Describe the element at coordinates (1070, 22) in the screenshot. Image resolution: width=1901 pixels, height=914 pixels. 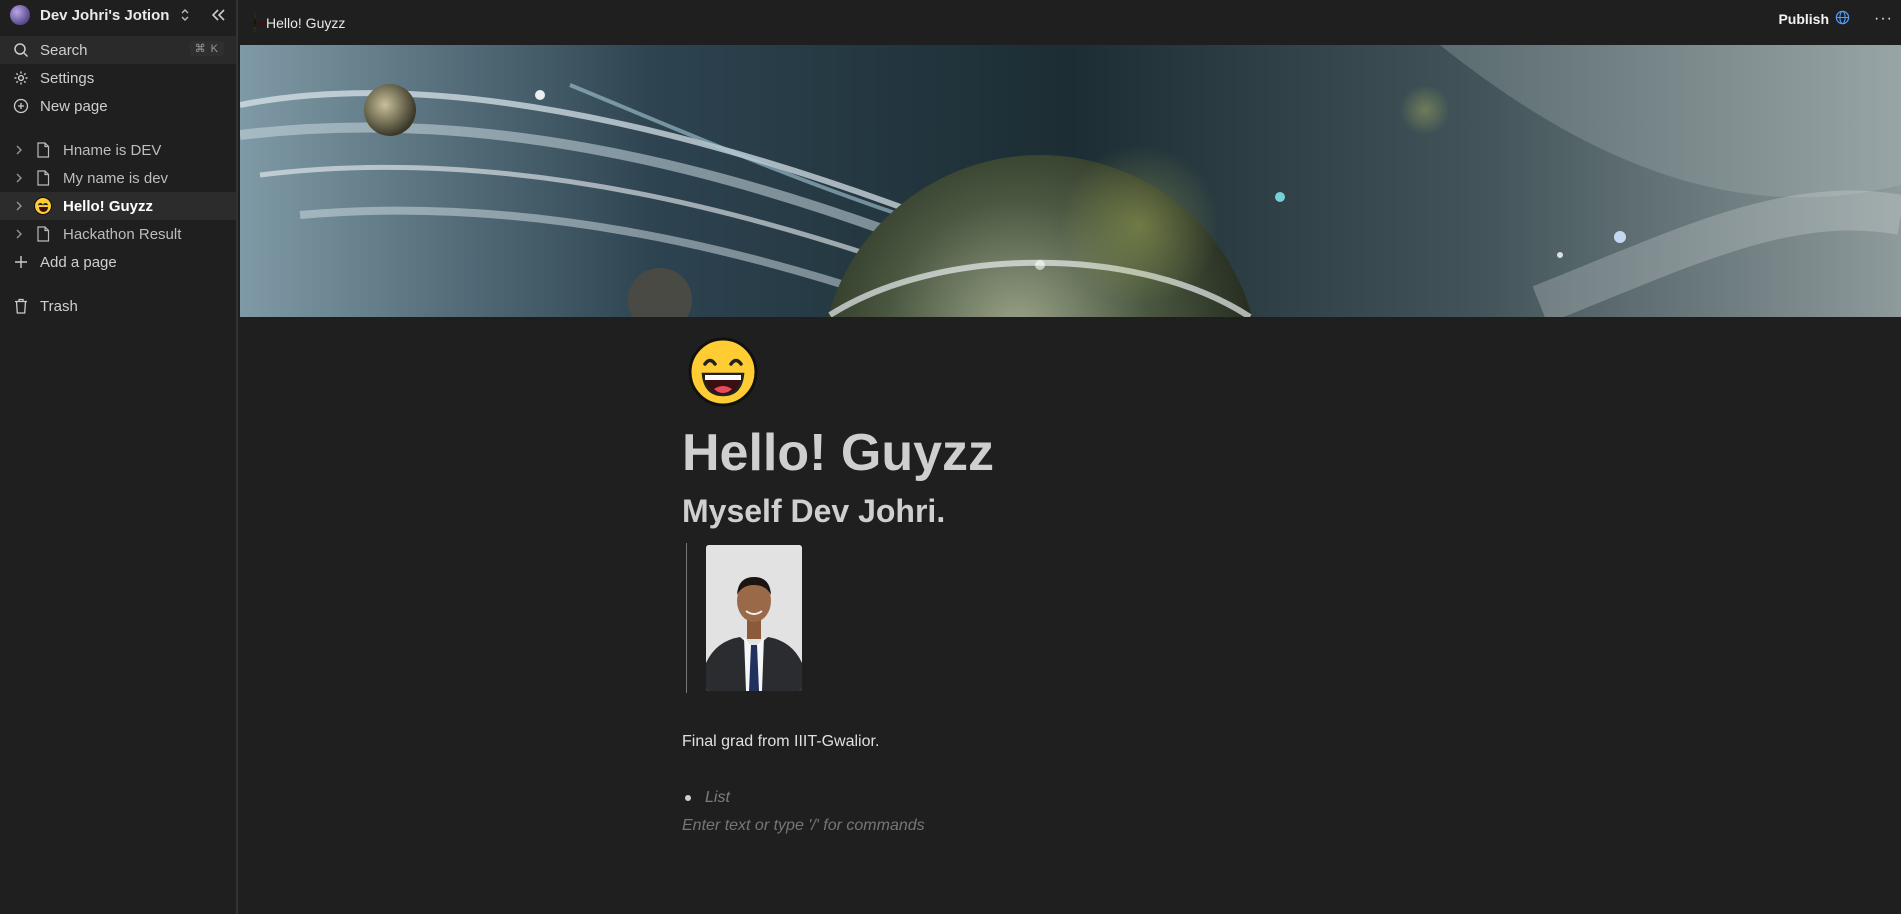
I see `topbar: Hello! Guyzz Publish ···` at that location.